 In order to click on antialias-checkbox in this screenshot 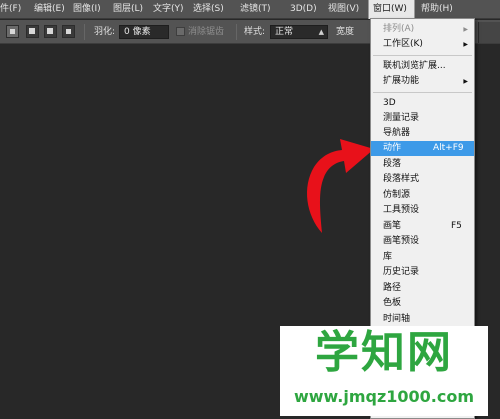, I will do `click(180, 31)`.